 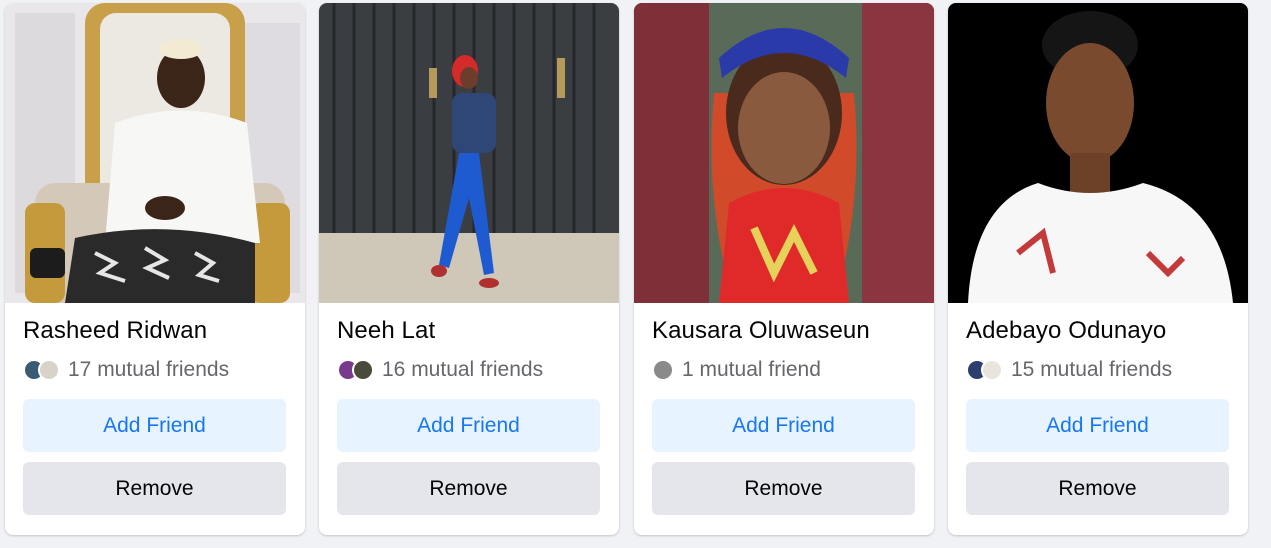 What do you see at coordinates (1066, 331) in the screenshot?
I see `person-name: Adebayo Odunayo` at bounding box center [1066, 331].